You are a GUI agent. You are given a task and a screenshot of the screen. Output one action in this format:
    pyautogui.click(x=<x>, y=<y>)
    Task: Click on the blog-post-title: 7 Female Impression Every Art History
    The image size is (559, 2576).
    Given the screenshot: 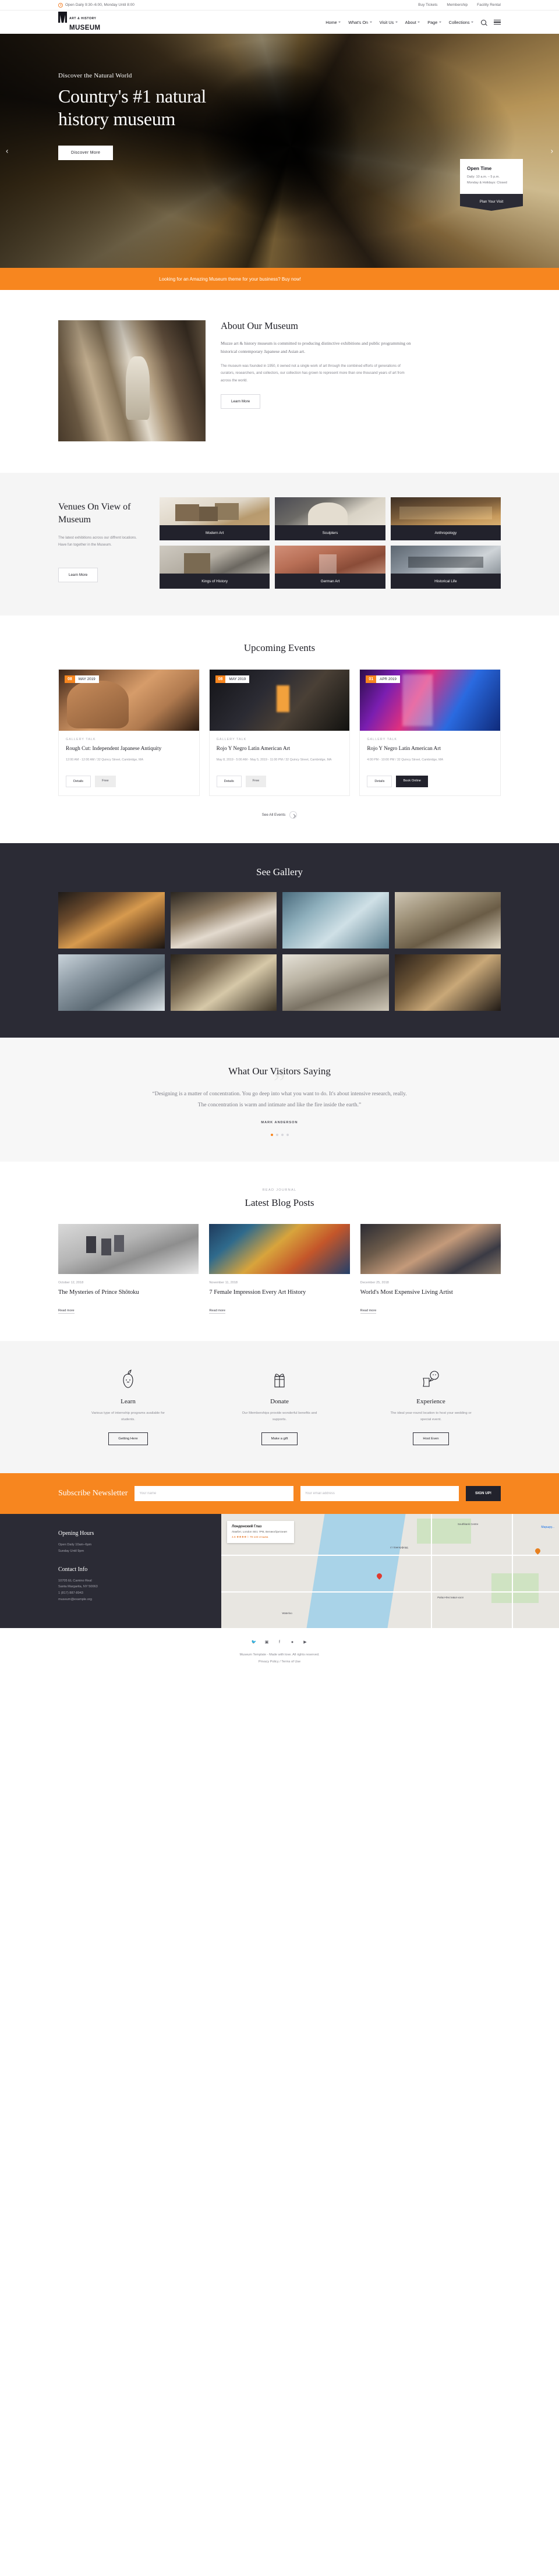 What is the action you would take?
    pyautogui.click(x=279, y=1293)
    